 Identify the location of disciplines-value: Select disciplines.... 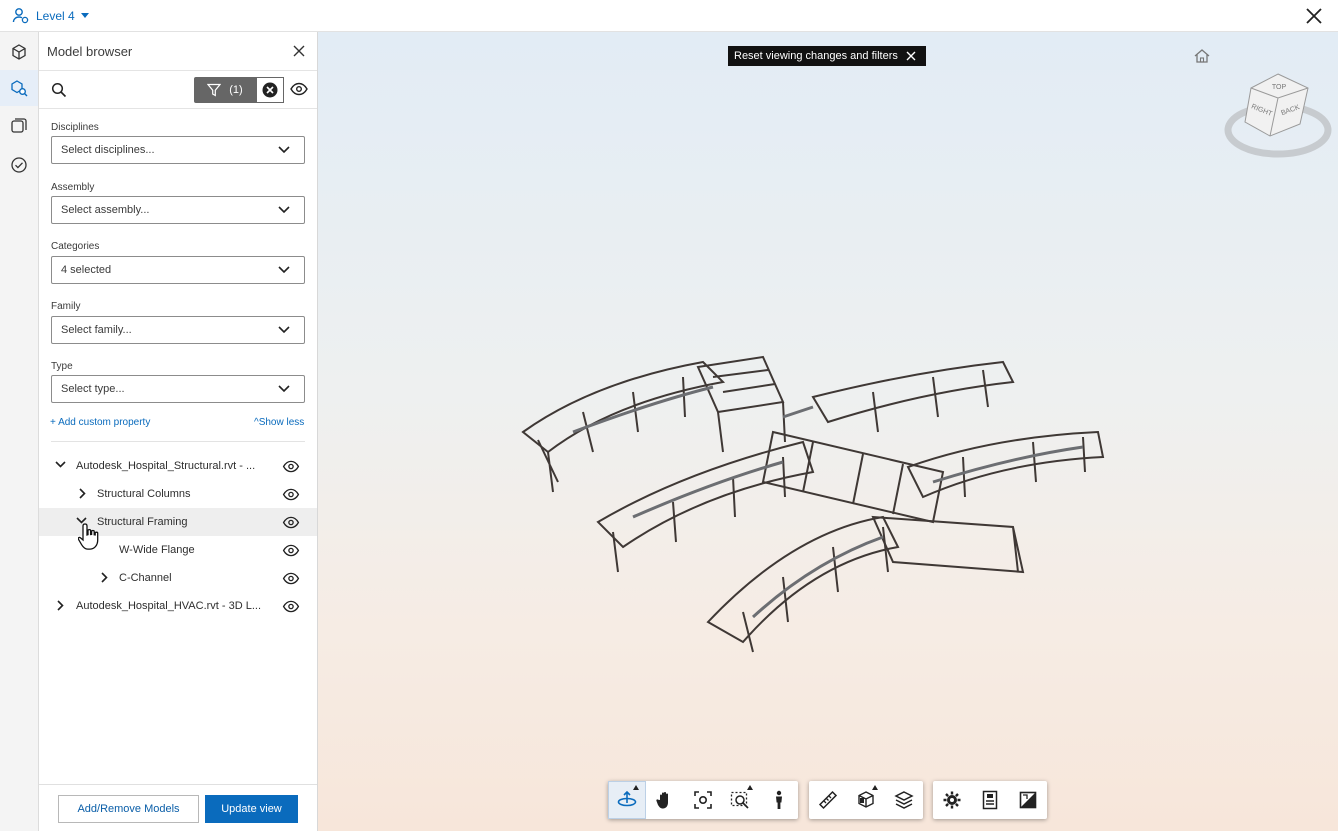
(108, 150).